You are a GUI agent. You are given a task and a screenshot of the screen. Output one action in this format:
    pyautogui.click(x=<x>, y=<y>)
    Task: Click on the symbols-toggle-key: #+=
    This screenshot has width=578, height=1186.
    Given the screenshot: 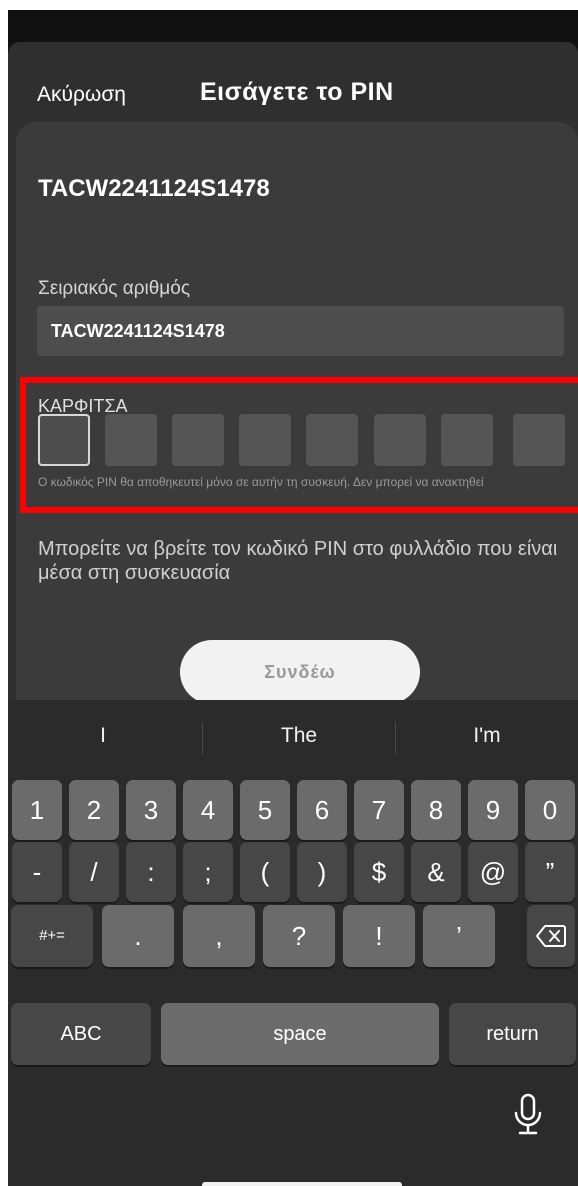 What is the action you would take?
    pyautogui.click(x=52, y=936)
    